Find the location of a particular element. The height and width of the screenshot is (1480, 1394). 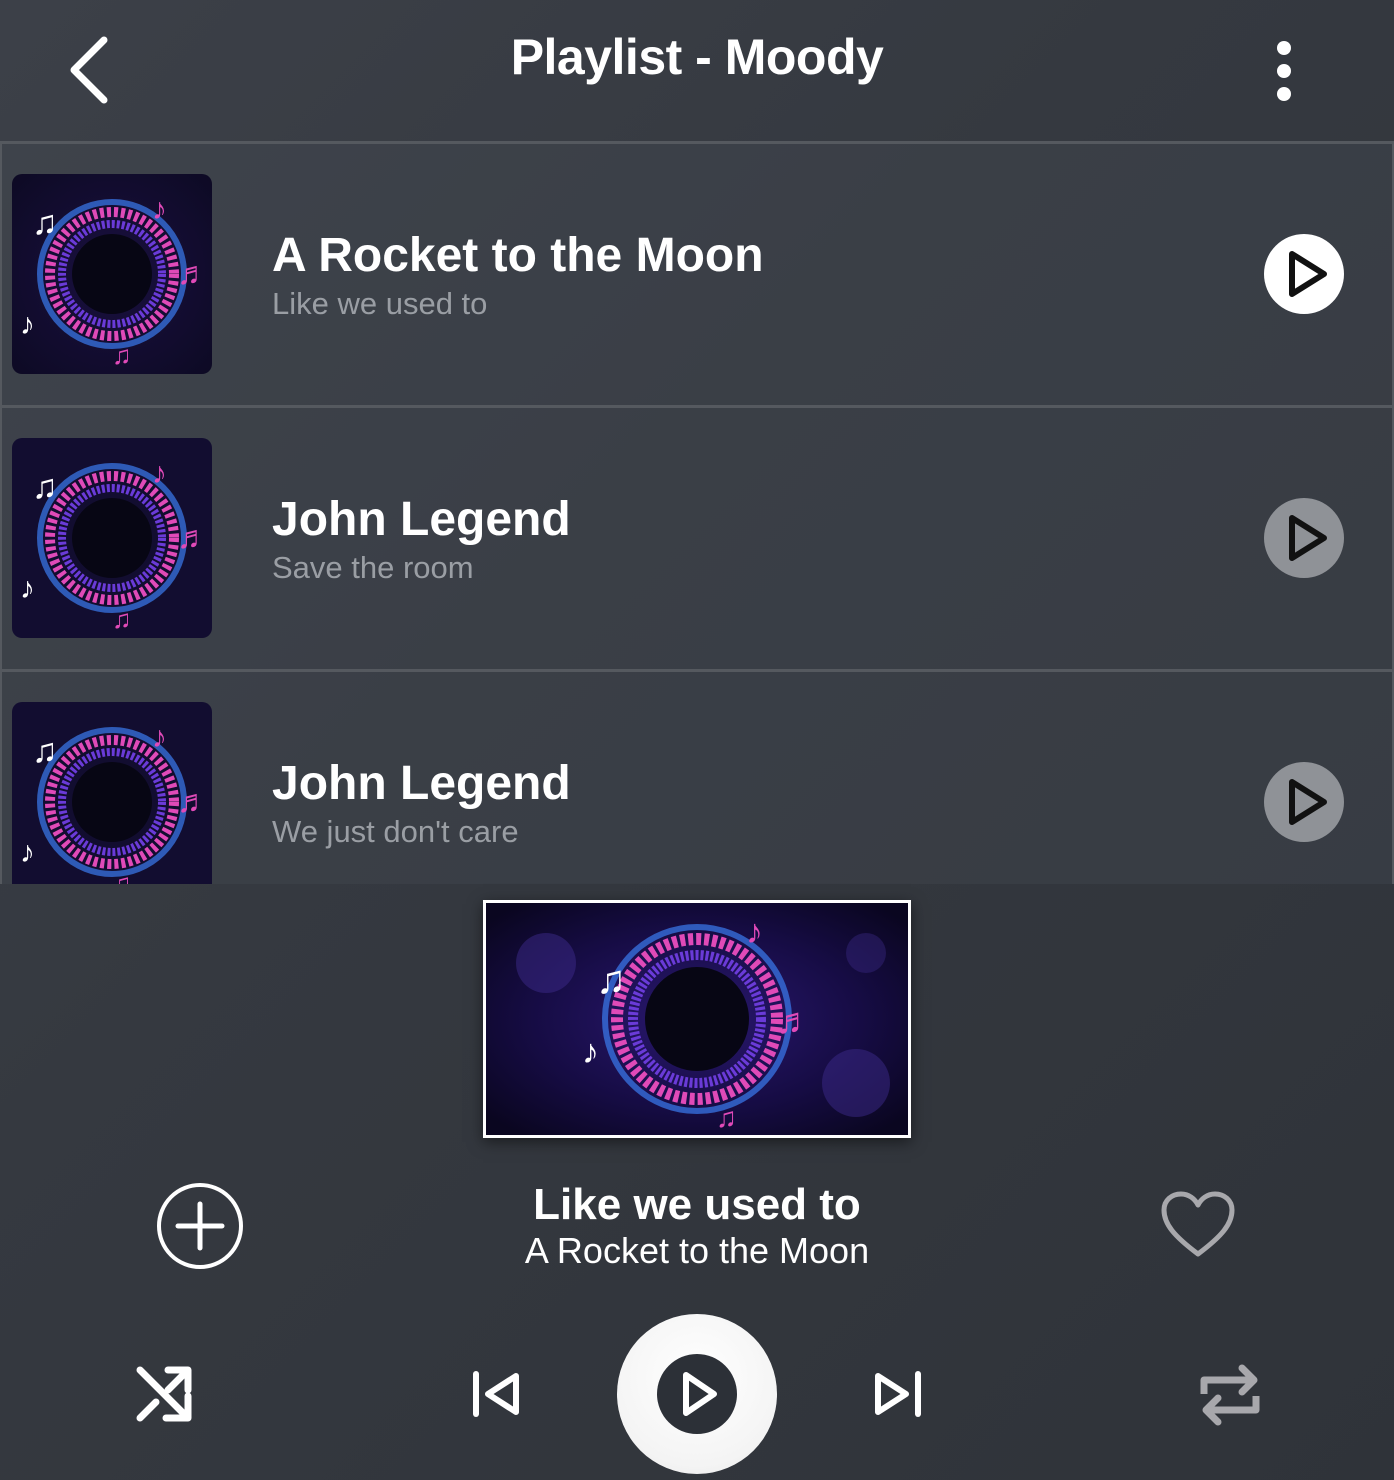

like-button is located at coordinates (1198, 1225).